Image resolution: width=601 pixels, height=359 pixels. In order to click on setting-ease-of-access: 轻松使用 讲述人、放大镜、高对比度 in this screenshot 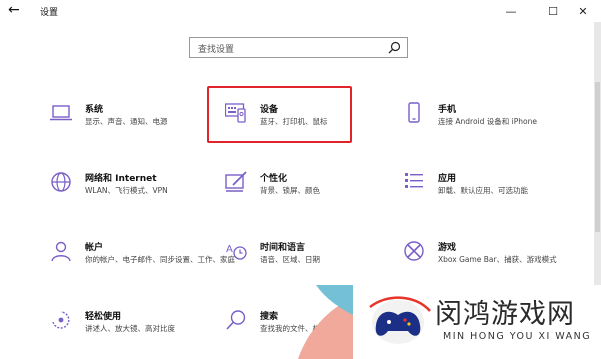, I will do `click(135, 331)`.